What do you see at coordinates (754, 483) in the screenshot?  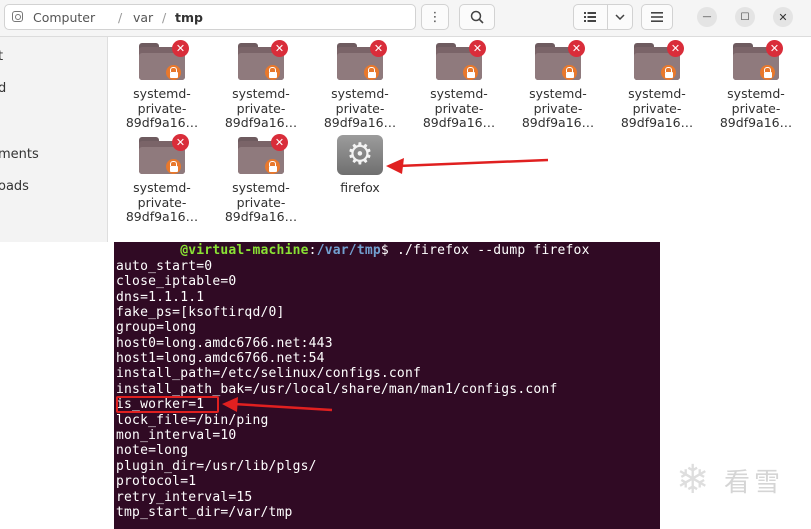 I see `watermark-text: 看雪` at bounding box center [754, 483].